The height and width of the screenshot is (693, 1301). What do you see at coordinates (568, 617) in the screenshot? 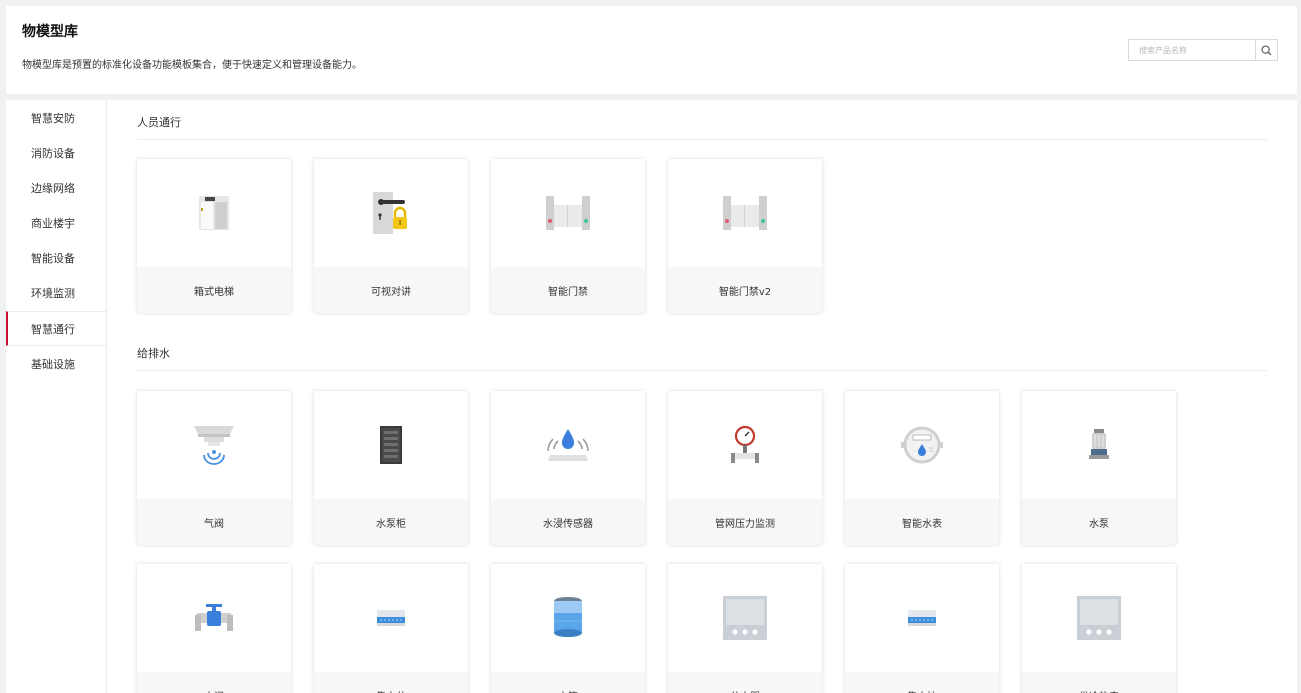
I see `water-tank-icon` at bounding box center [568, 617].